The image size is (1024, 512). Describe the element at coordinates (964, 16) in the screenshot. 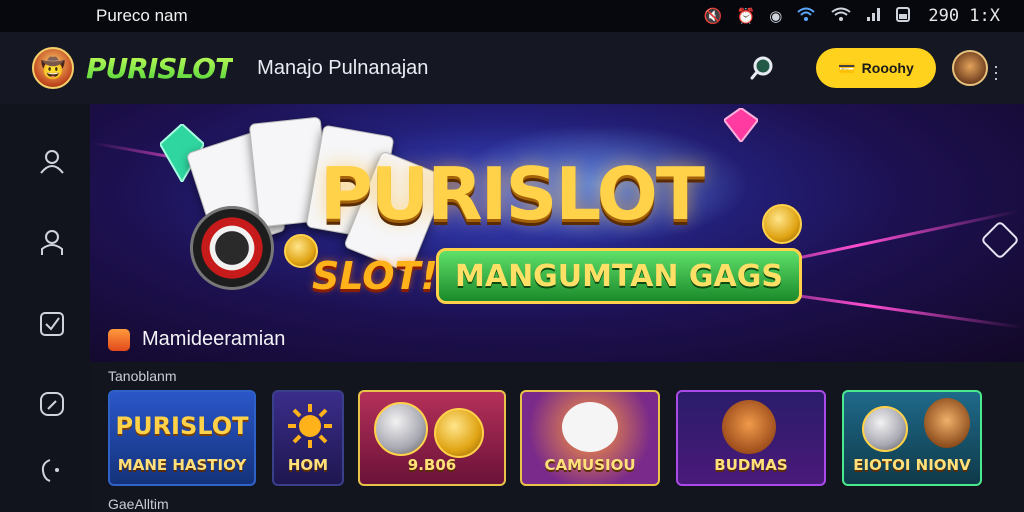

I see `status-time: 290 1:X` at that location.